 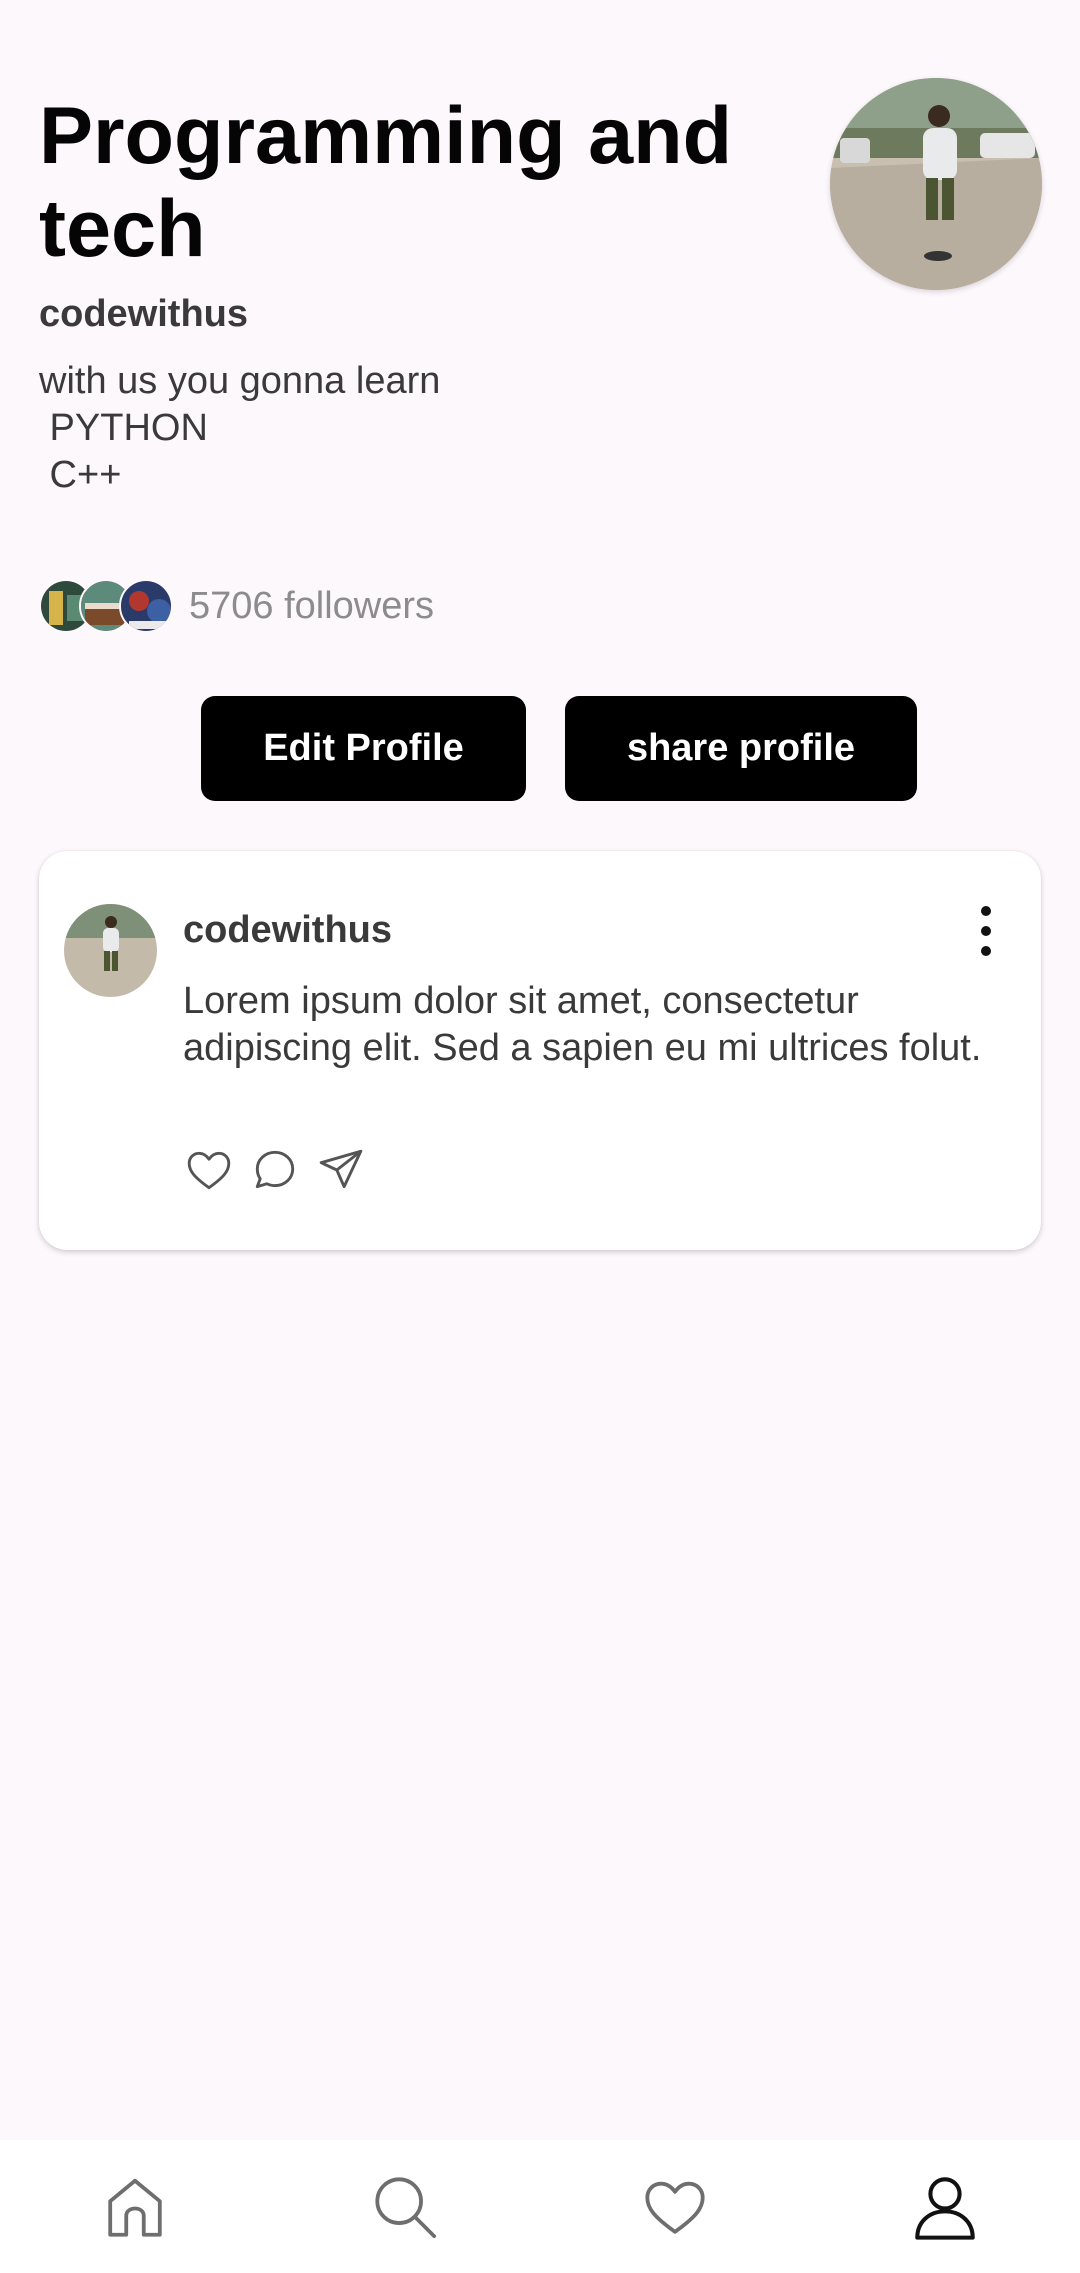 I want to click on nav-activity, so click(x=675, y=2207).